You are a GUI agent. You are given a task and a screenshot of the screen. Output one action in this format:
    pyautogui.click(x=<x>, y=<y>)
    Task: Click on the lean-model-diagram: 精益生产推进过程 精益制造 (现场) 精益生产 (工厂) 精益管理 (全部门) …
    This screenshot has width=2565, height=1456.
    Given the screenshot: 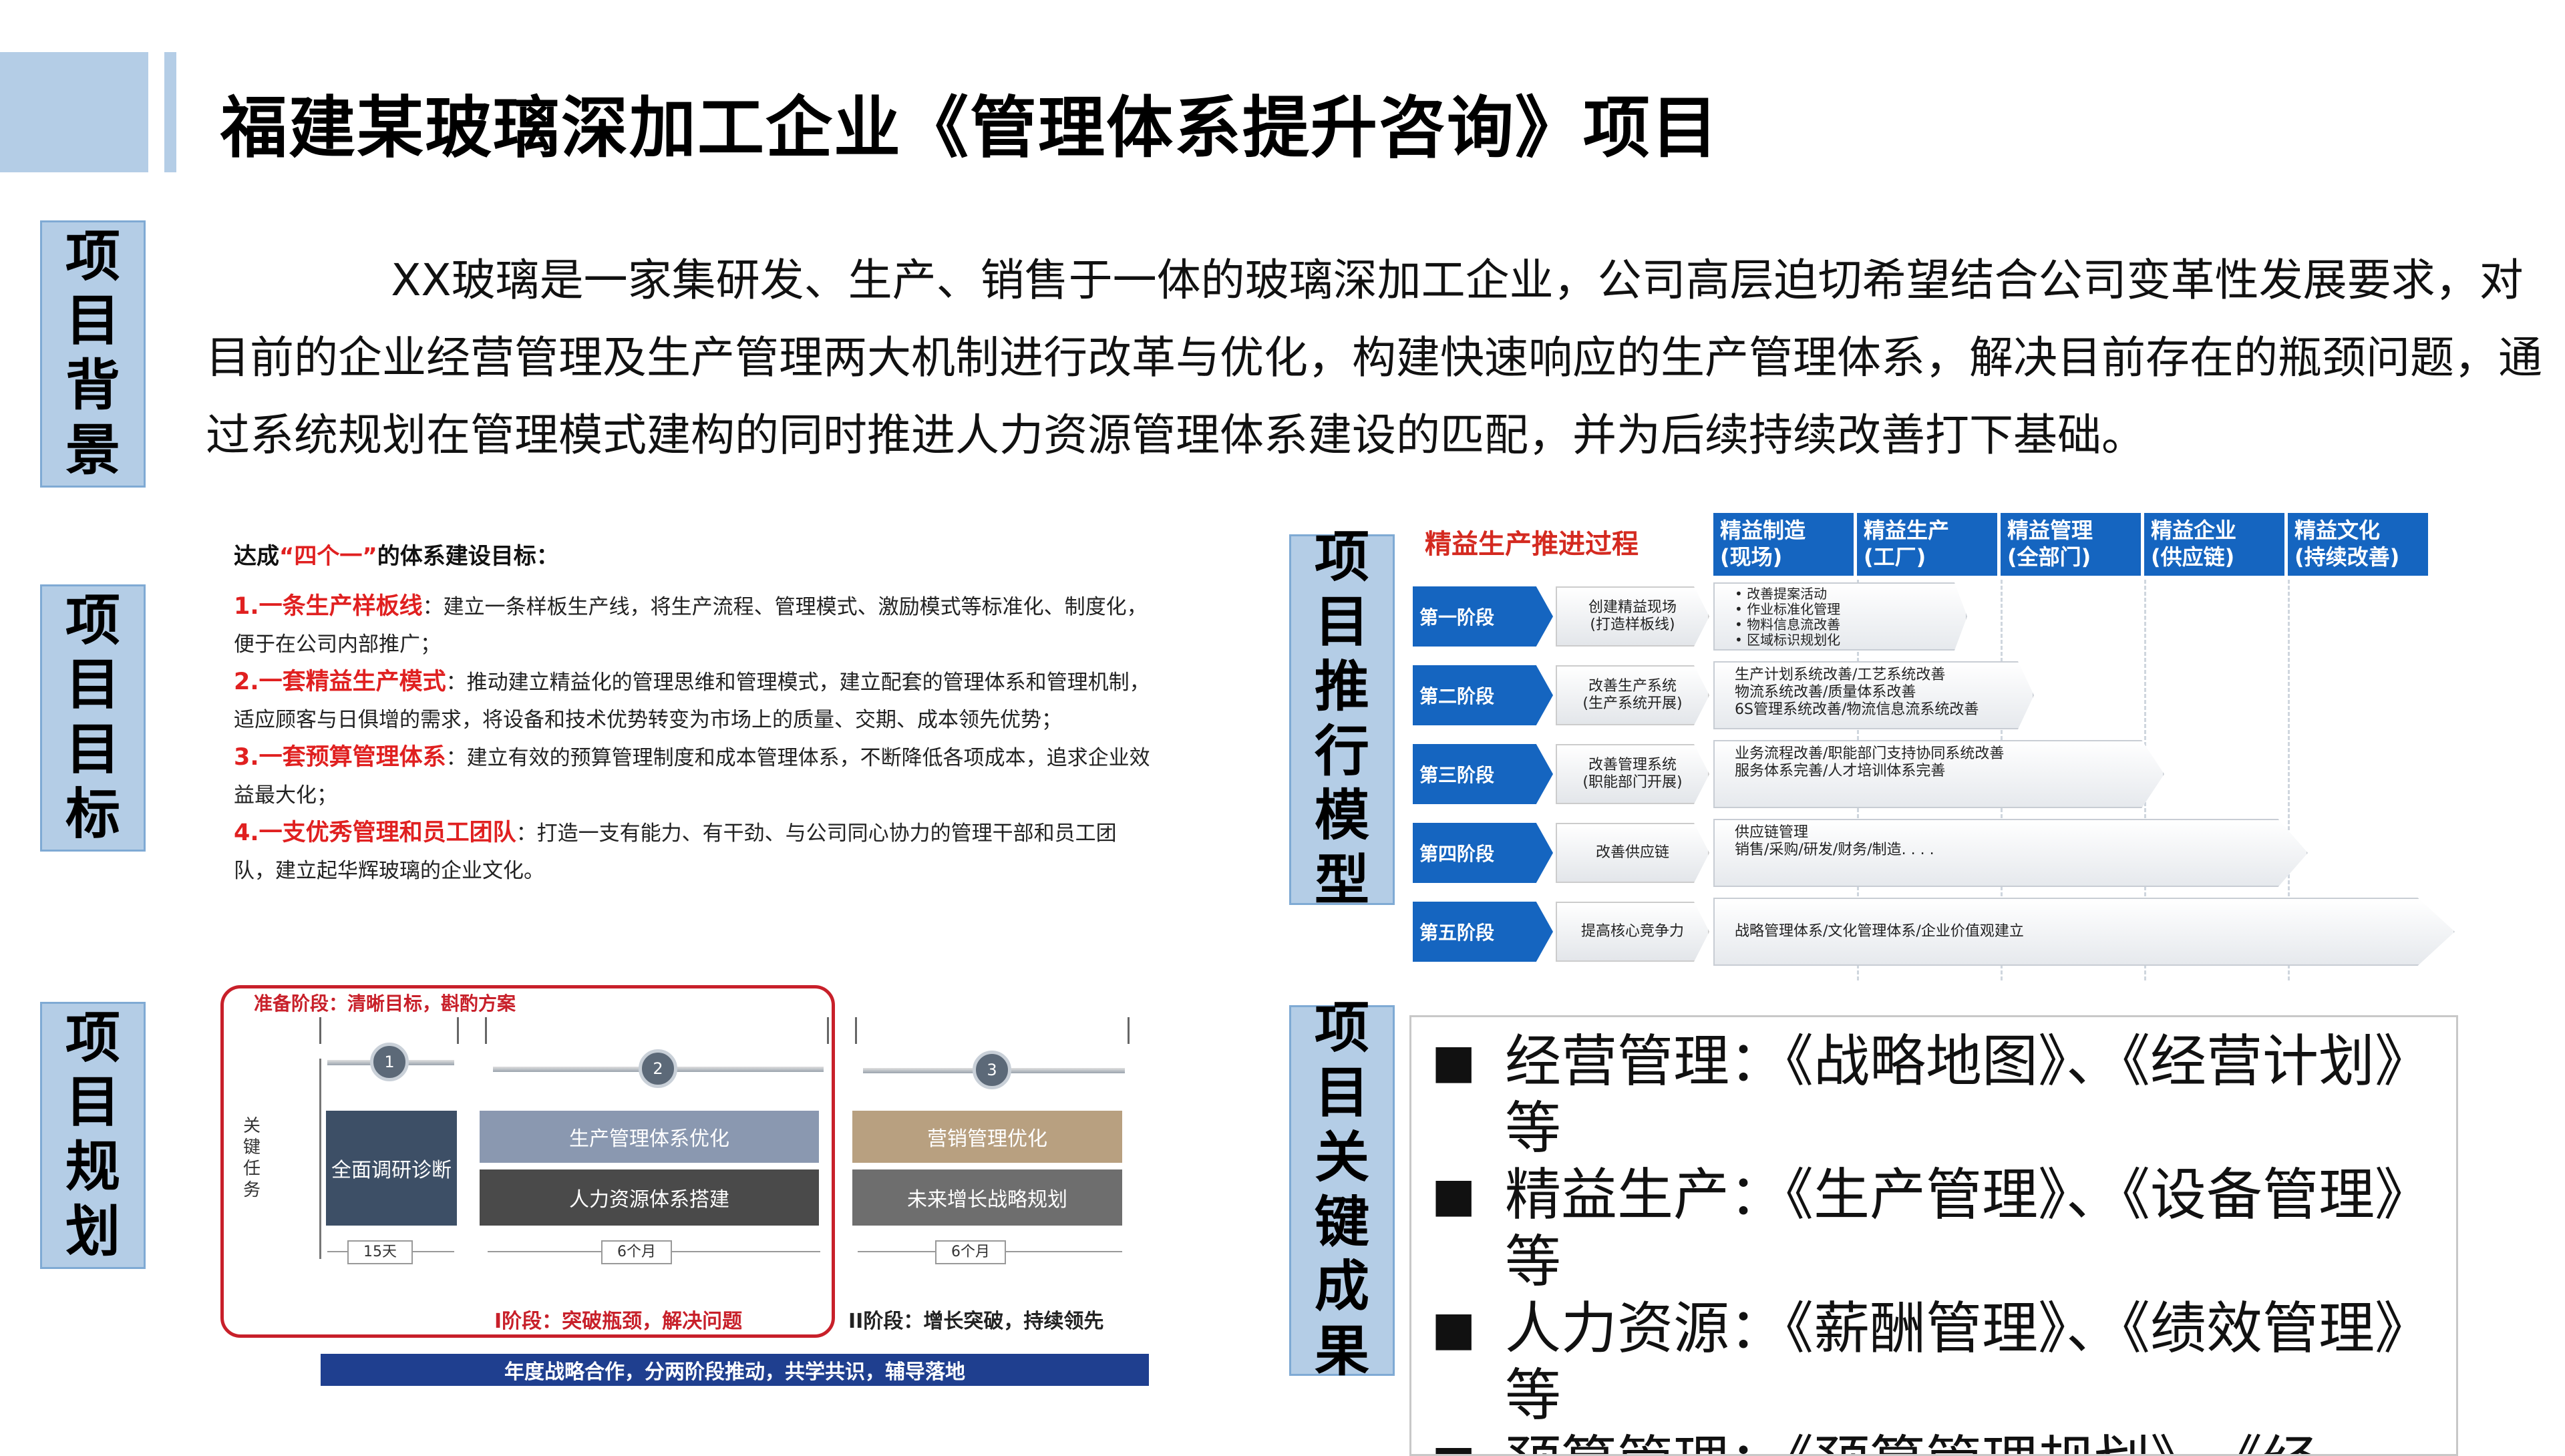 What is the action you would take?
    pyautogui.click(x=1935, y=747)
    